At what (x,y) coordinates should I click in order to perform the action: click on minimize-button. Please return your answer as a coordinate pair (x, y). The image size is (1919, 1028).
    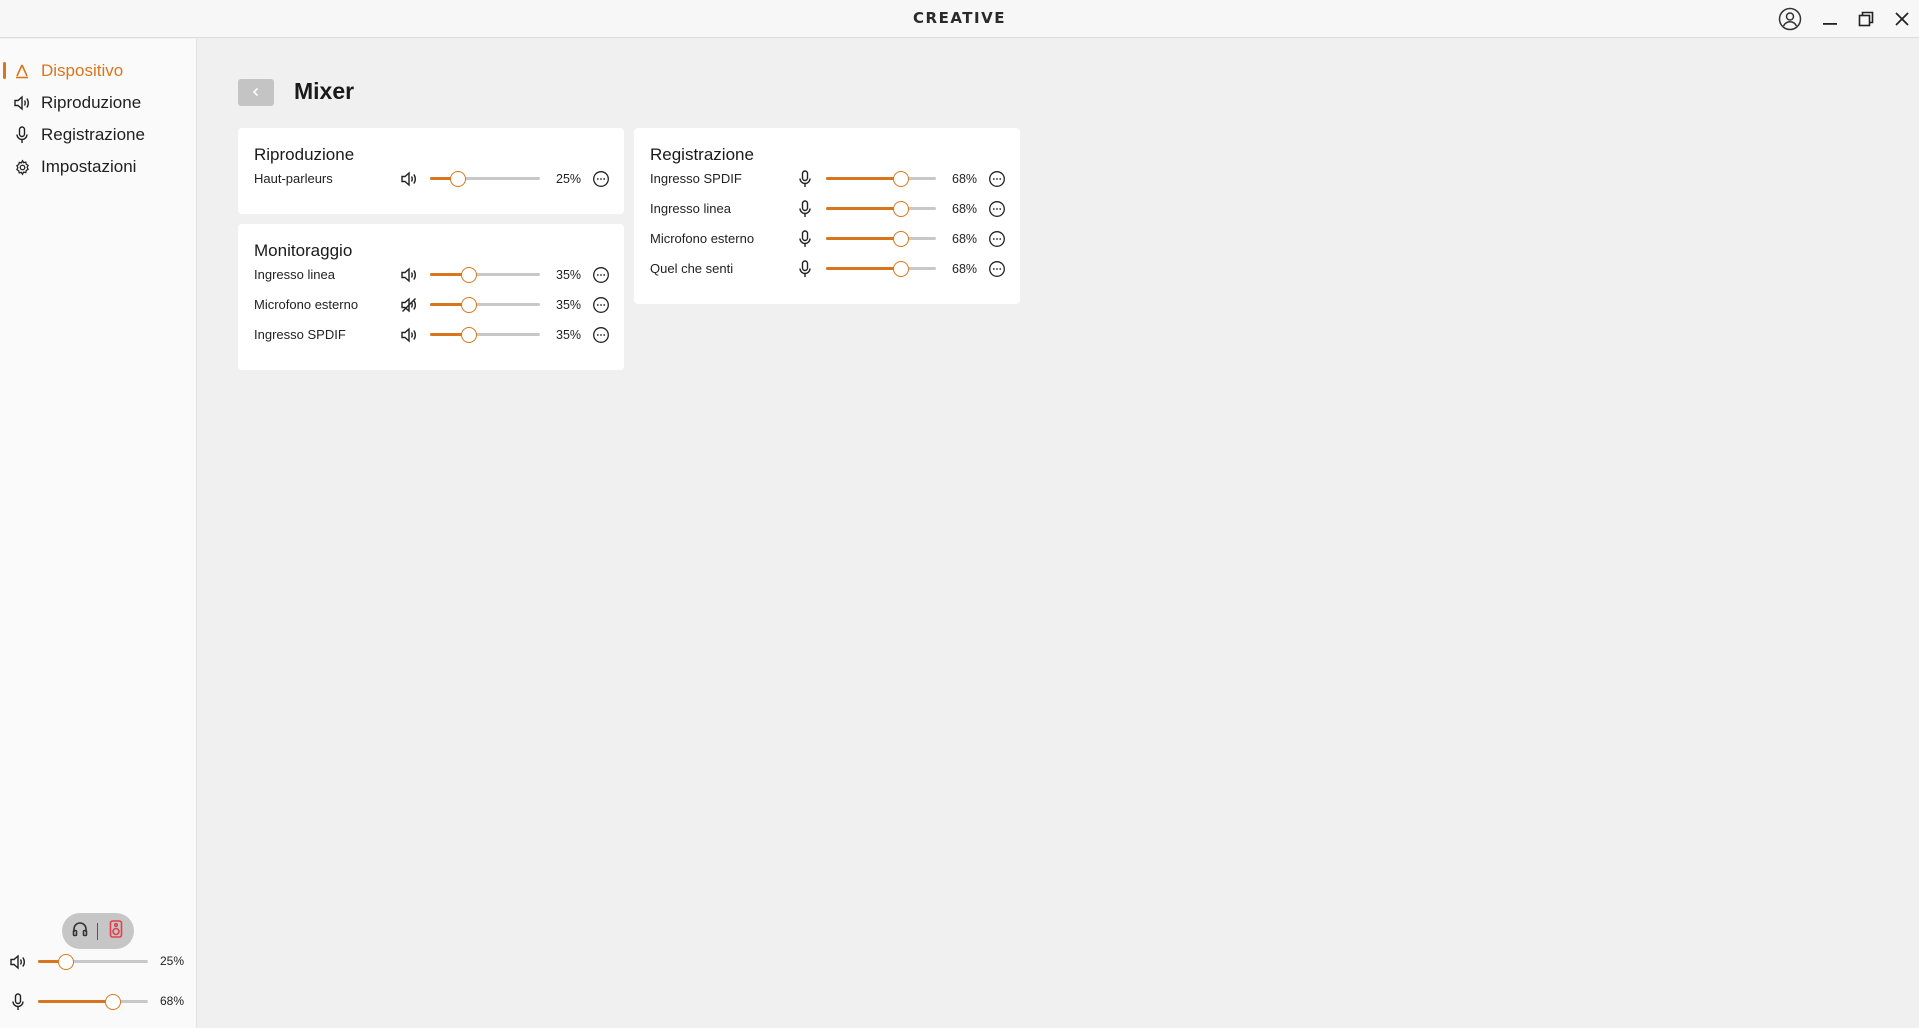
    Looking at the image, I should click on (1830, 19).